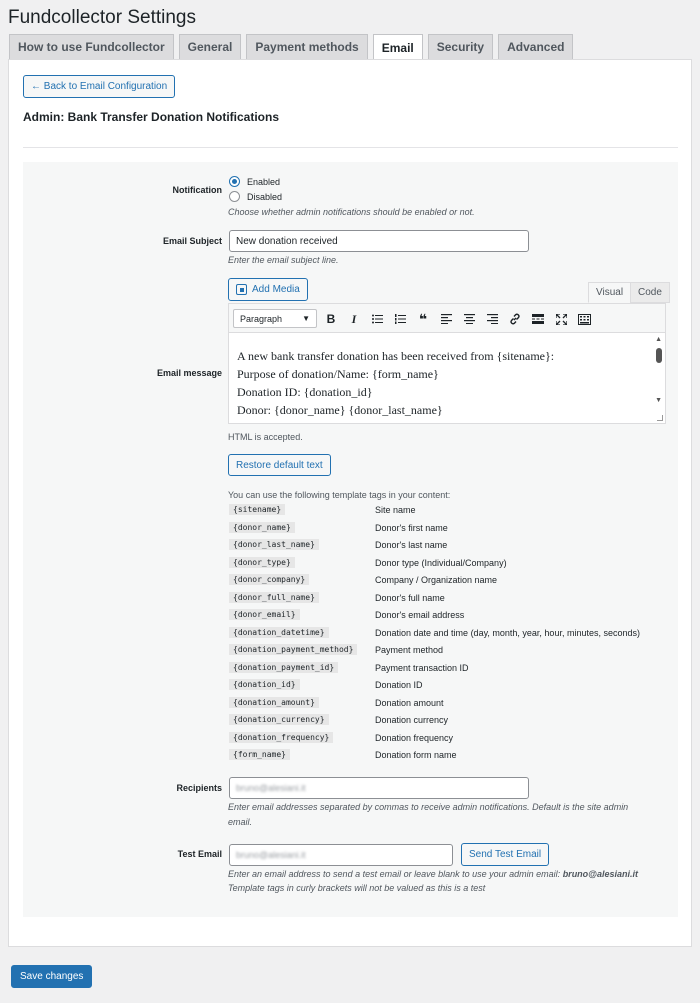 The image size is (700, 1003). I want to click on add-media-button: Add Media, so click(268, 289).